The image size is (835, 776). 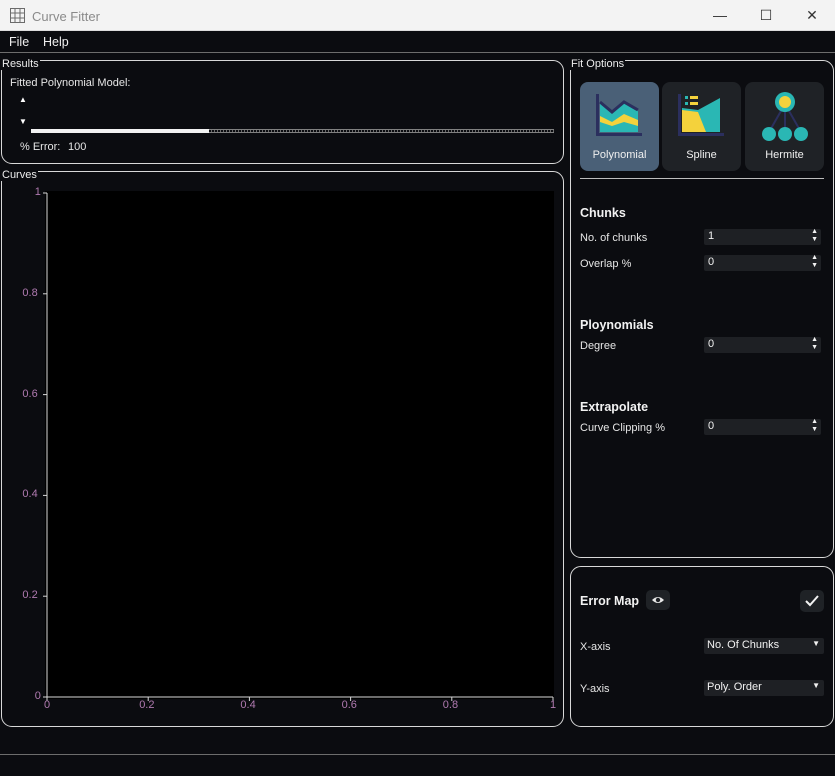 What do you see at coordinates (147, 705) in the screenshot?
I see `x-tick-label: 0.2` at bounding box center [147, 705].